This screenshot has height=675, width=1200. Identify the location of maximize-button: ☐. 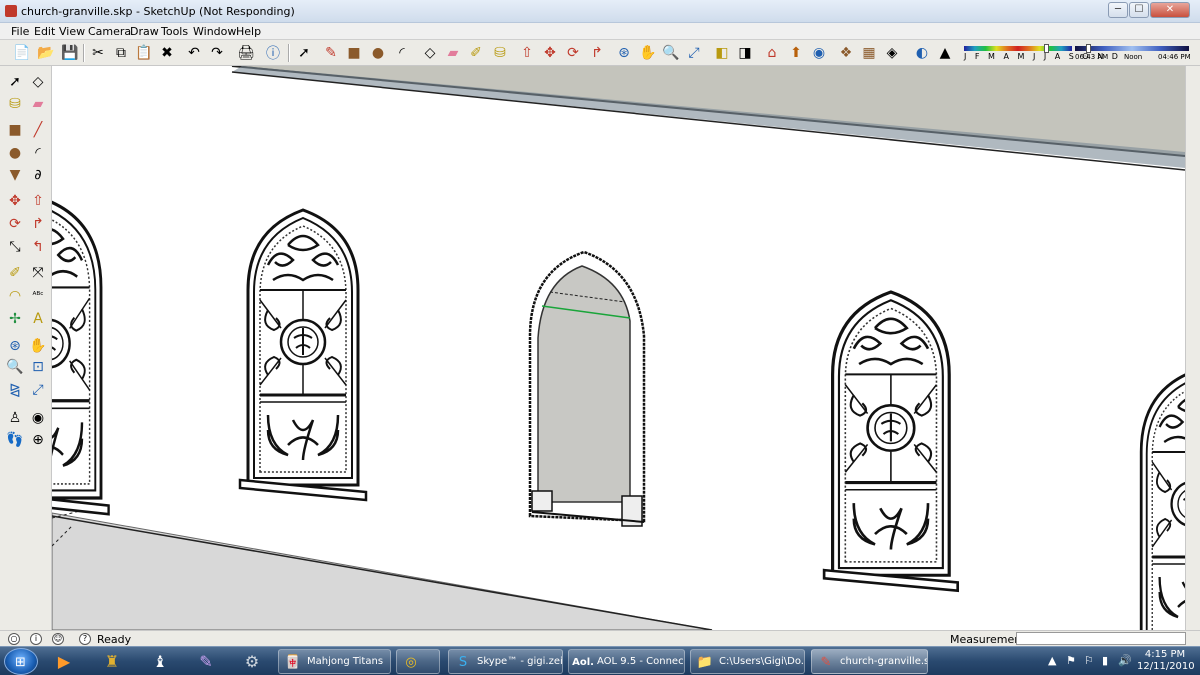
(1139, 10).